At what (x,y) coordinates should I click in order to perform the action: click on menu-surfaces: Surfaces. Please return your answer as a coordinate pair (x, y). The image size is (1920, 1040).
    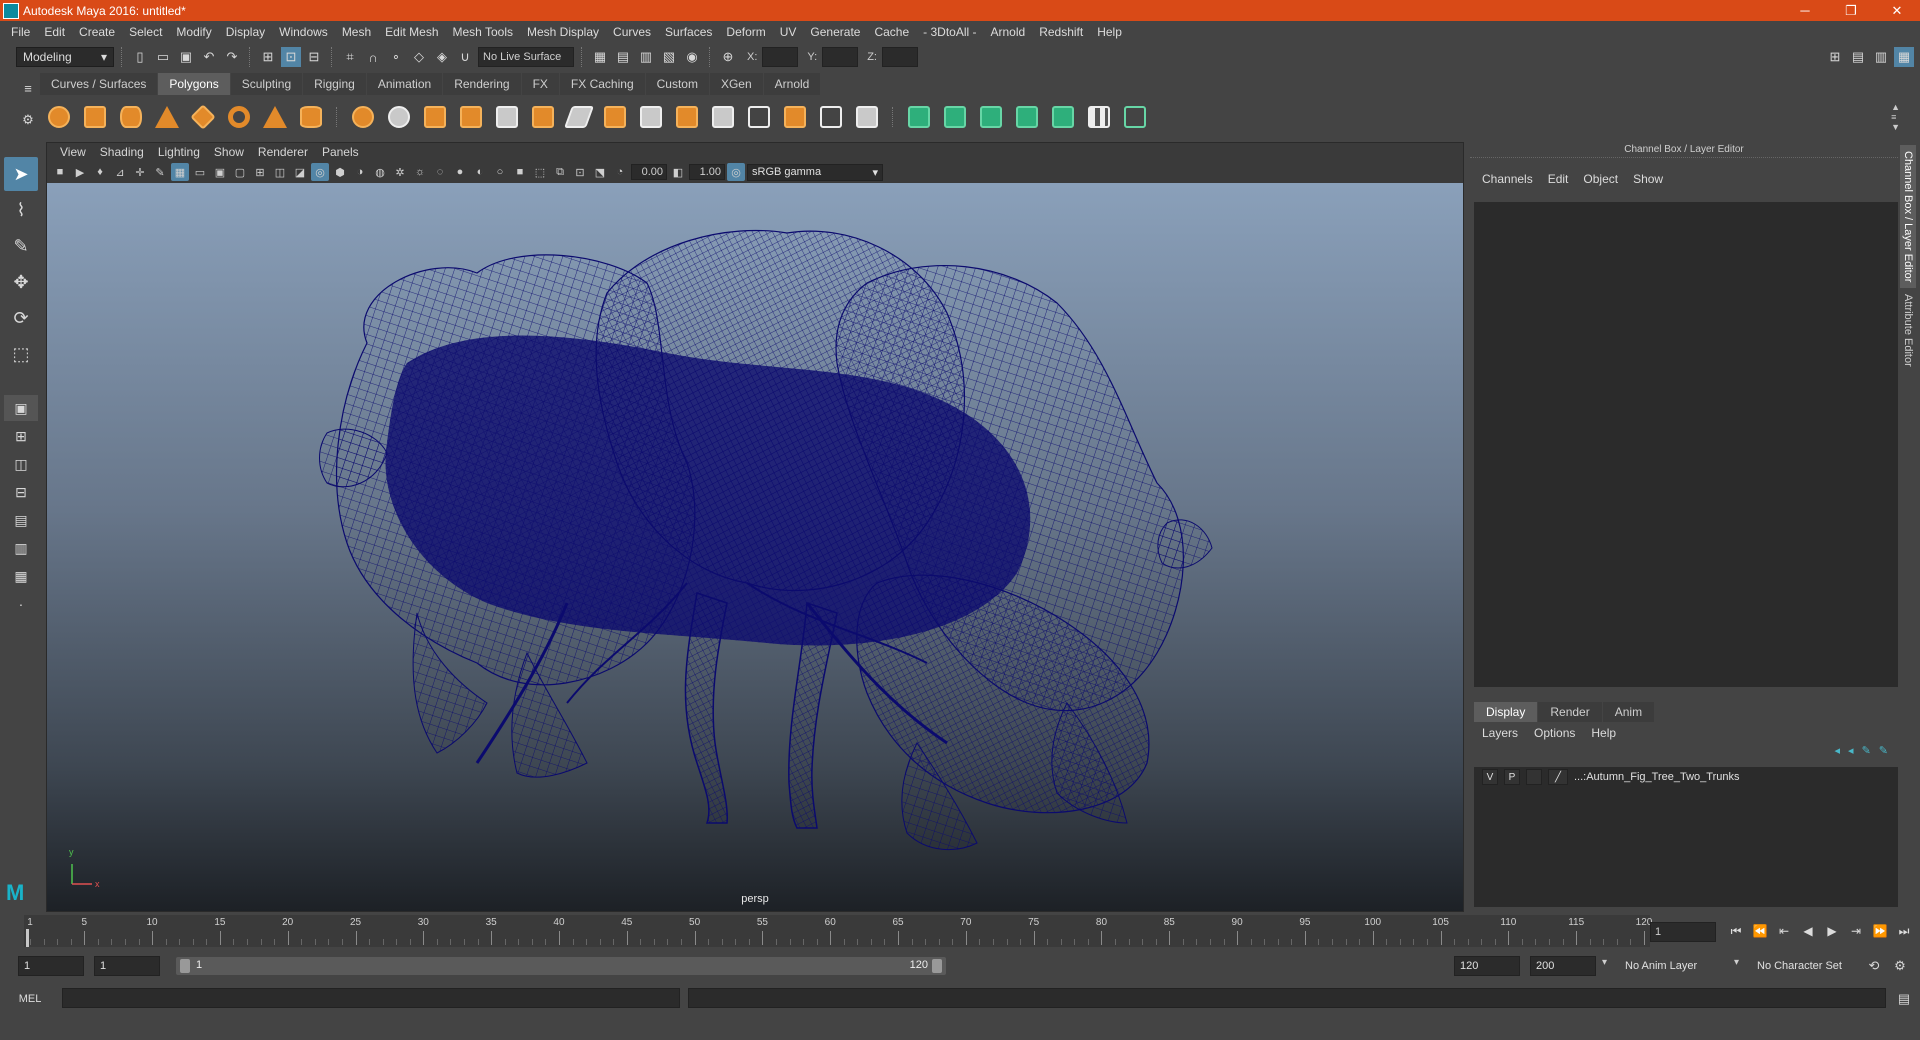
    Looking at the image, I should click on (688, 32).